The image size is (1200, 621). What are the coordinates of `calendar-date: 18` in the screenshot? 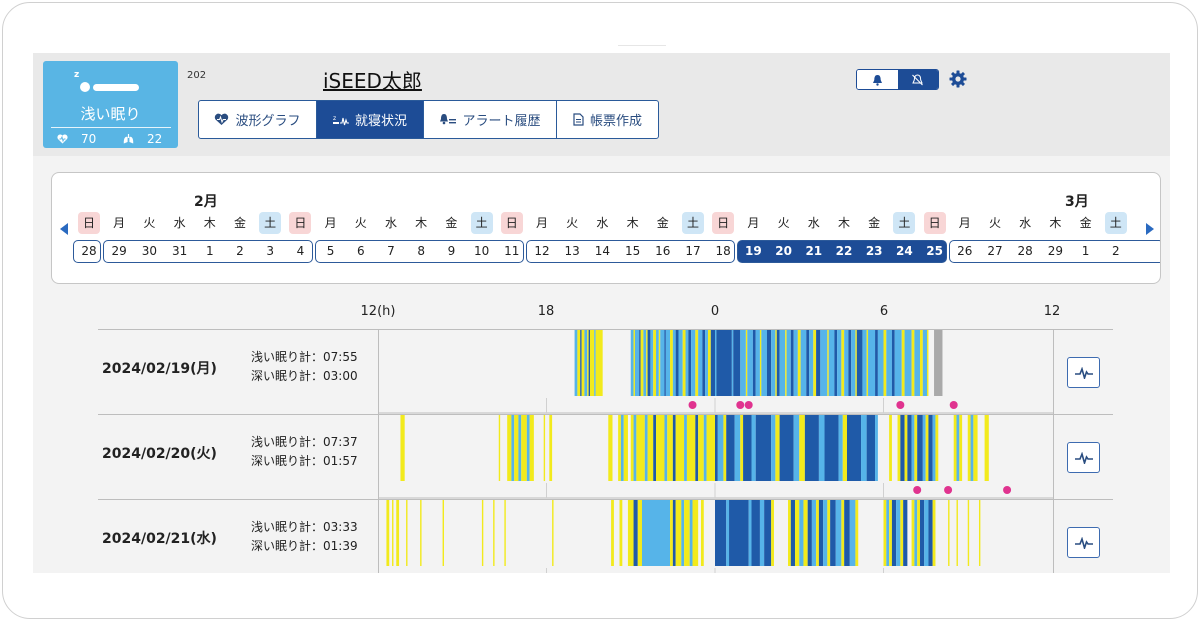 It's located at (723, 251).